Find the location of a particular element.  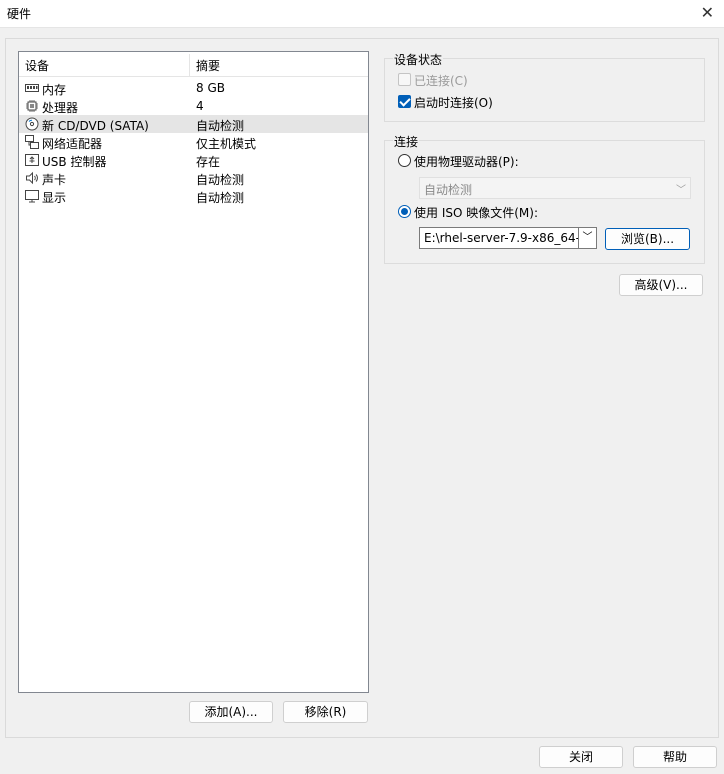

device-summary: 4 is located at coordinates (200, 106).